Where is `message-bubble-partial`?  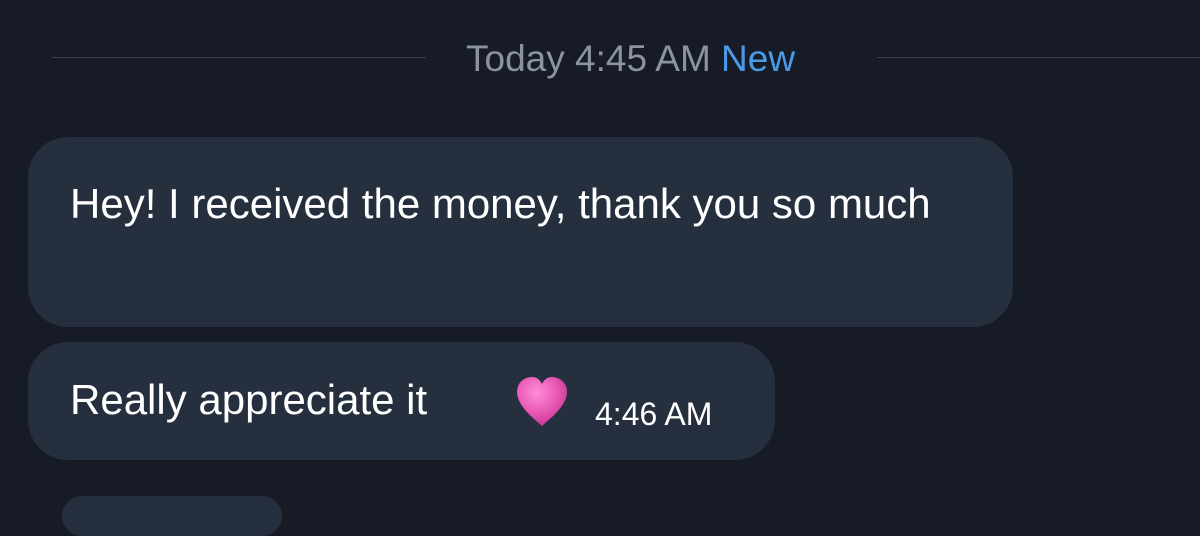
message-bubble-partial is located at coordinates (172, 516).